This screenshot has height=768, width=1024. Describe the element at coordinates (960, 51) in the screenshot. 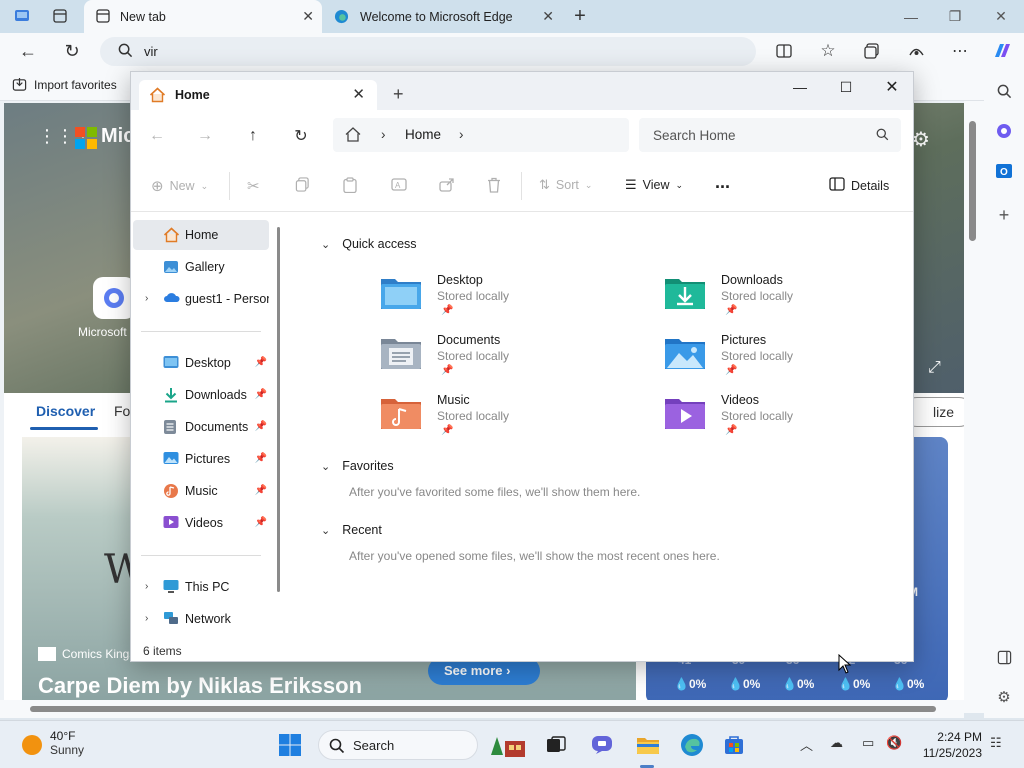

I see `more-options-icon: ⋯` at that location.